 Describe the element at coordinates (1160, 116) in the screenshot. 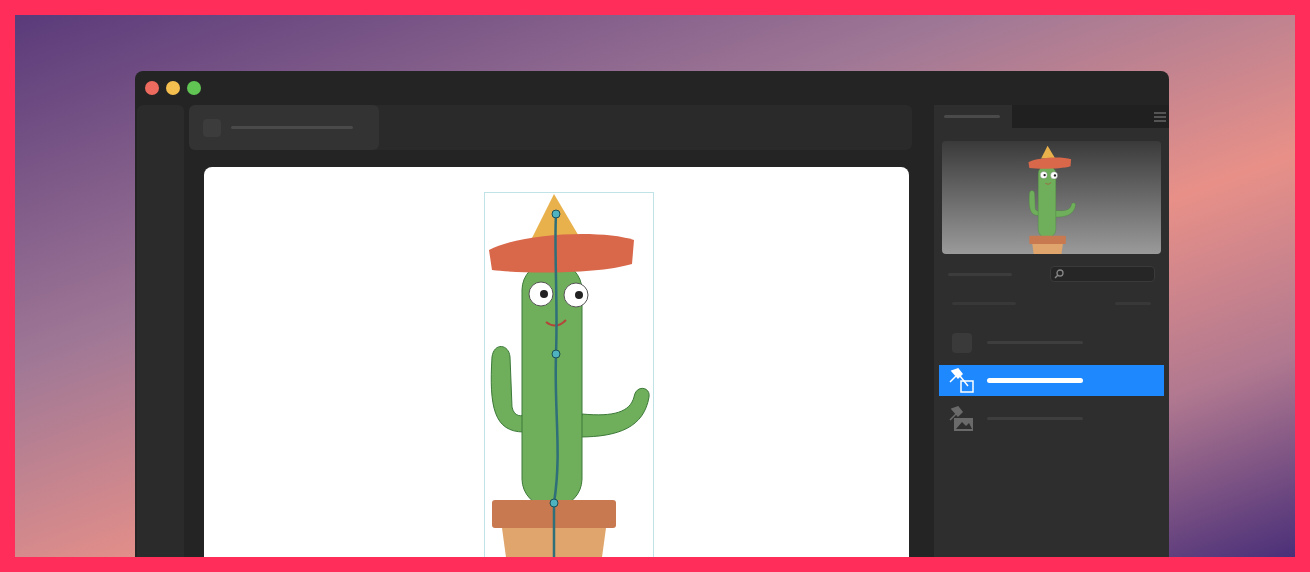

I see `menu-icon` at that location.